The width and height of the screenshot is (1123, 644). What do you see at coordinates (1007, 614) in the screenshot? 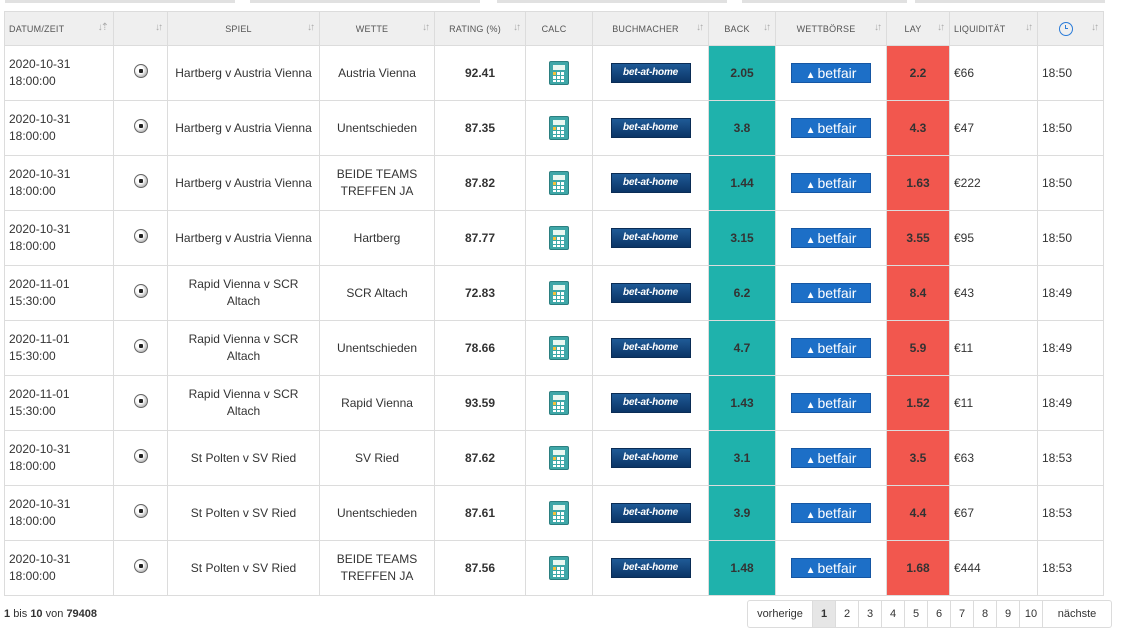
I see `pagination-page: 9` at bounding box center [1007, 614].